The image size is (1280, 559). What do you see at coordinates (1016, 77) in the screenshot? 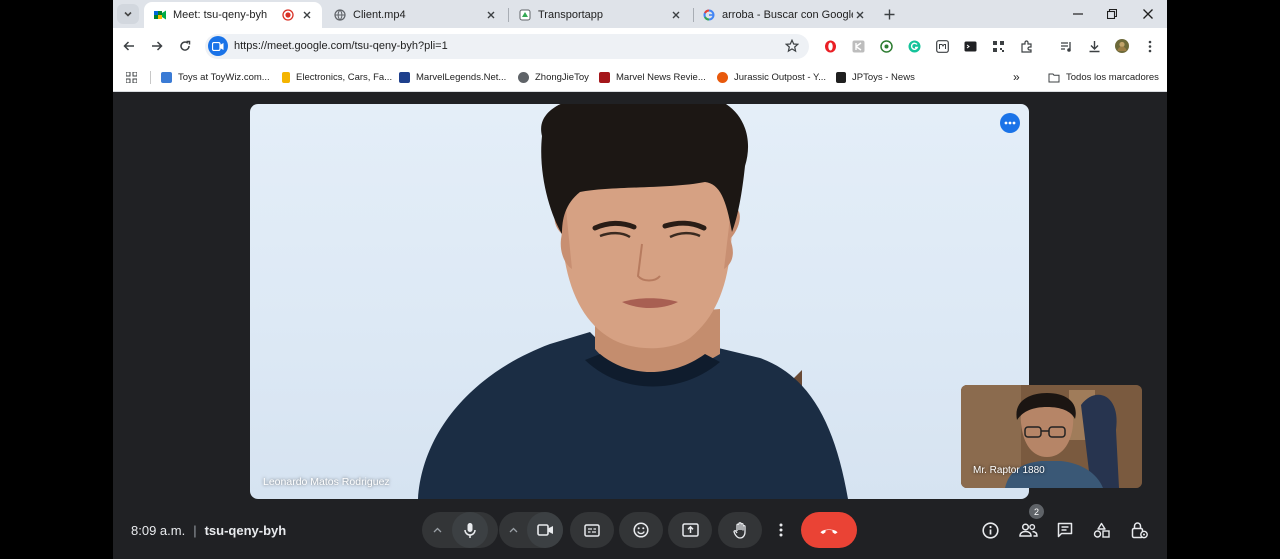
I see `bookmarks-overflow-button: »` at bounding box center [1016, 77].